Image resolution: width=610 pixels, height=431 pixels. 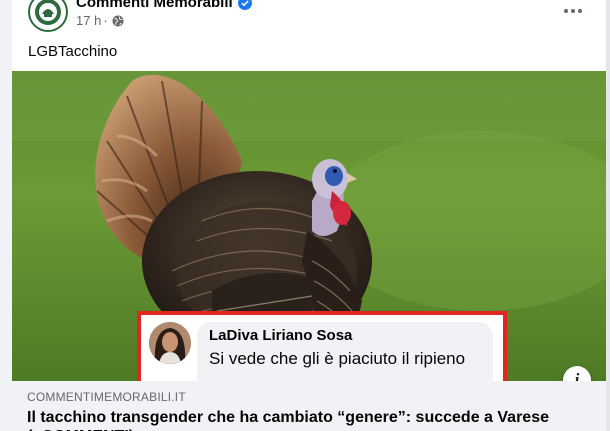 What do you see at coordinates (608, 215) in the screenshot?
I see `feed-background` at bounding box center [608, 215].